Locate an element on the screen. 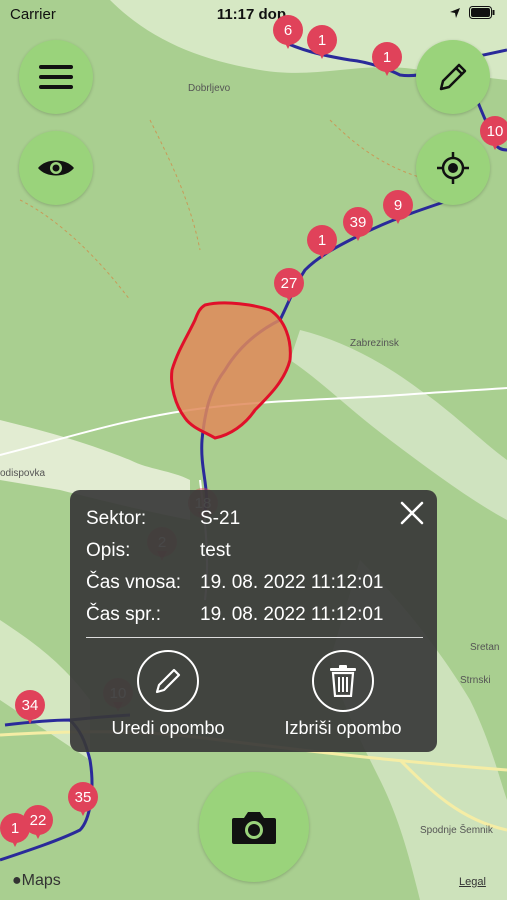  marker: 39 is located at coordinates (358, 226).